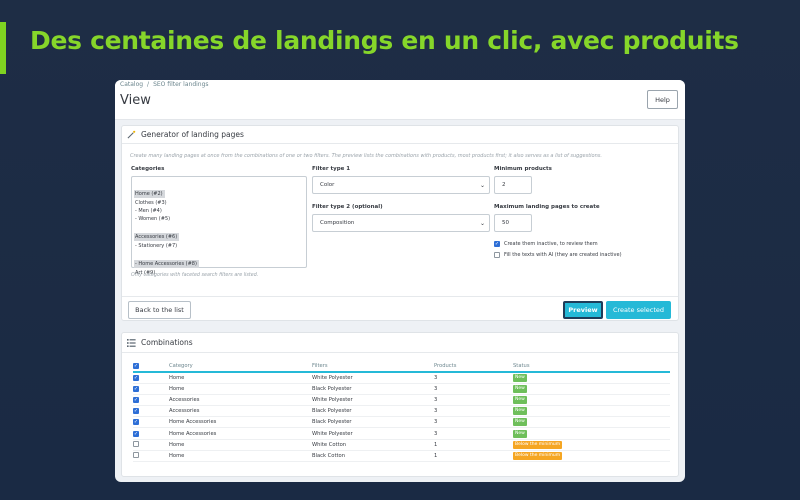  I want to click on table-row: ✓ Home Accessories Black Polyester 3 New, so click(401, 422).